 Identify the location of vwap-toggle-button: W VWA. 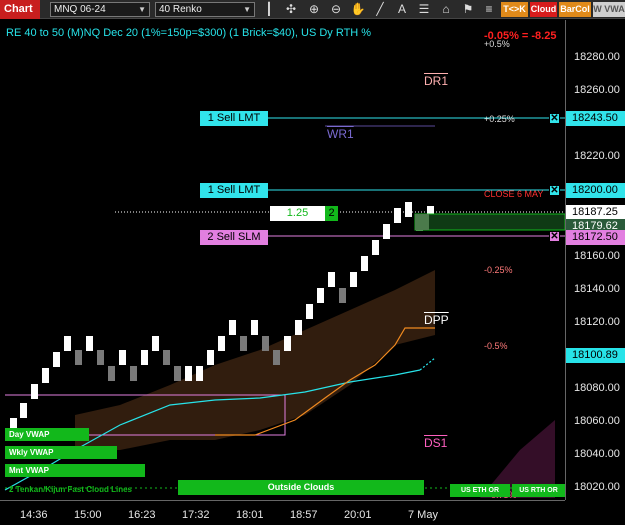
(609, 9).